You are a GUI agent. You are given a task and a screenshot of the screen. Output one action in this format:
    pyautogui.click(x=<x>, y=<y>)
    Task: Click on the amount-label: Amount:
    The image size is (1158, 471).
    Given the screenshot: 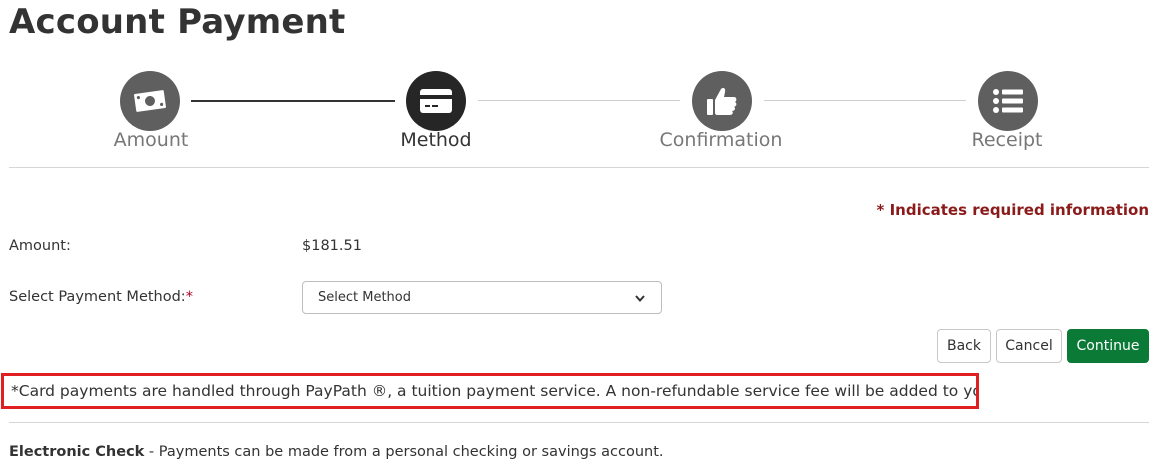 What is the action you would take?
    pyautogui.click(x=40, y=246)
    